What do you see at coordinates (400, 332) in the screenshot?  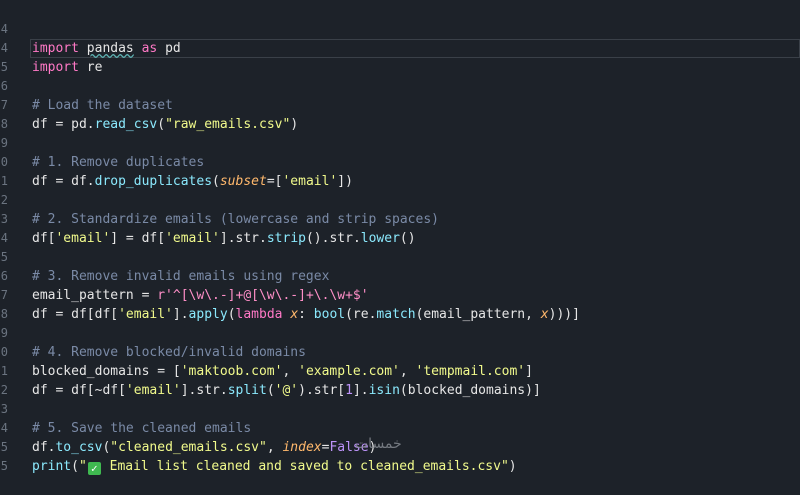 I see `code-line: 9 # 4. Remove blocked/invalid domains` at bounding box center [400, 332].